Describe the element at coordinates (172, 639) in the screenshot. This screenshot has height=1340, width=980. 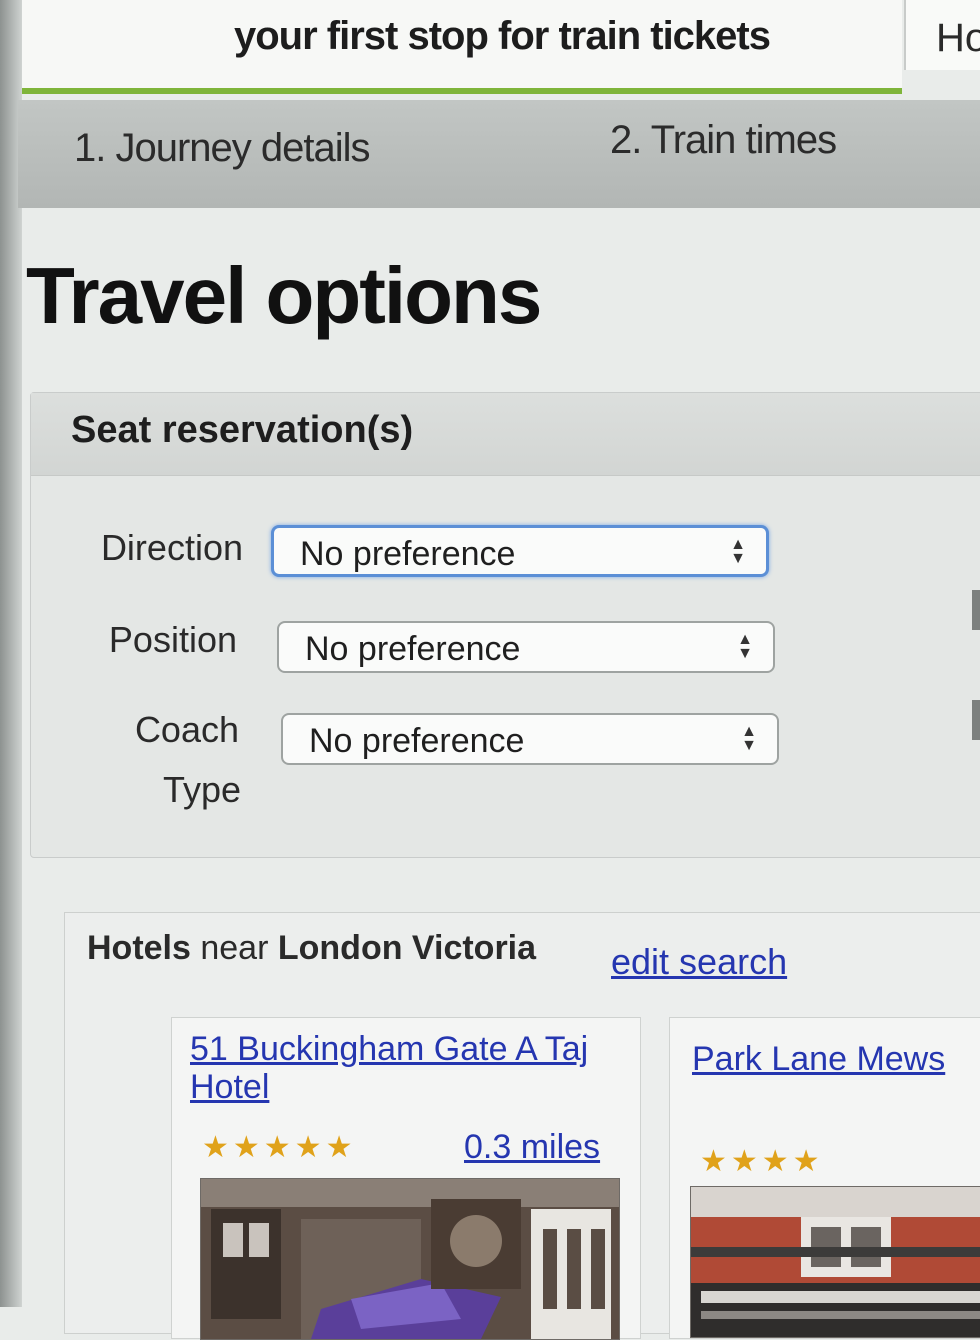
I see `position-label: Position` at that location.